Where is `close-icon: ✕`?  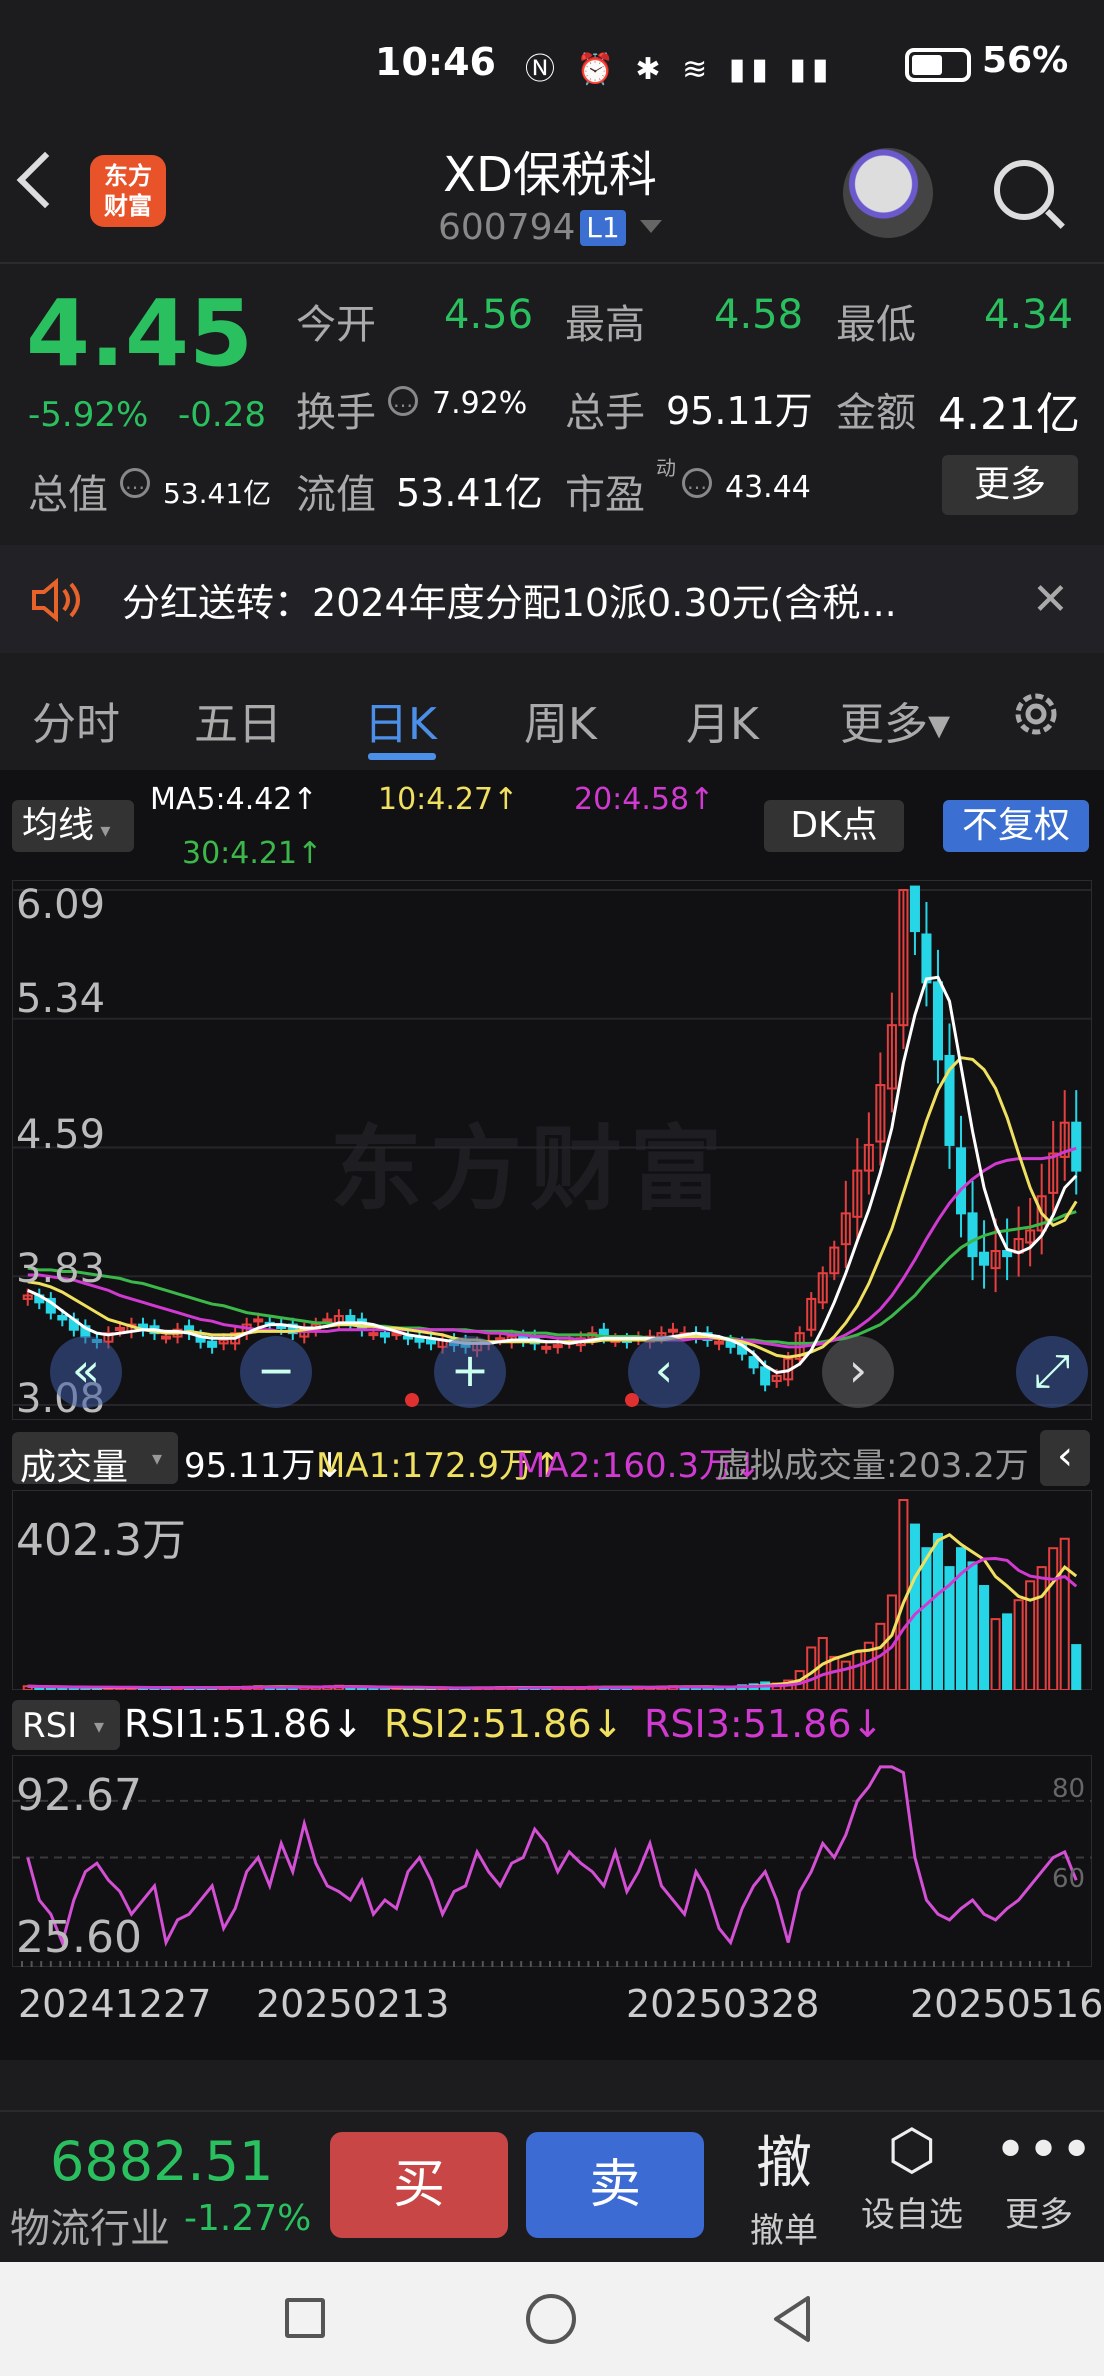
close-icon: ✕ is located at coordinates (1050, 599).